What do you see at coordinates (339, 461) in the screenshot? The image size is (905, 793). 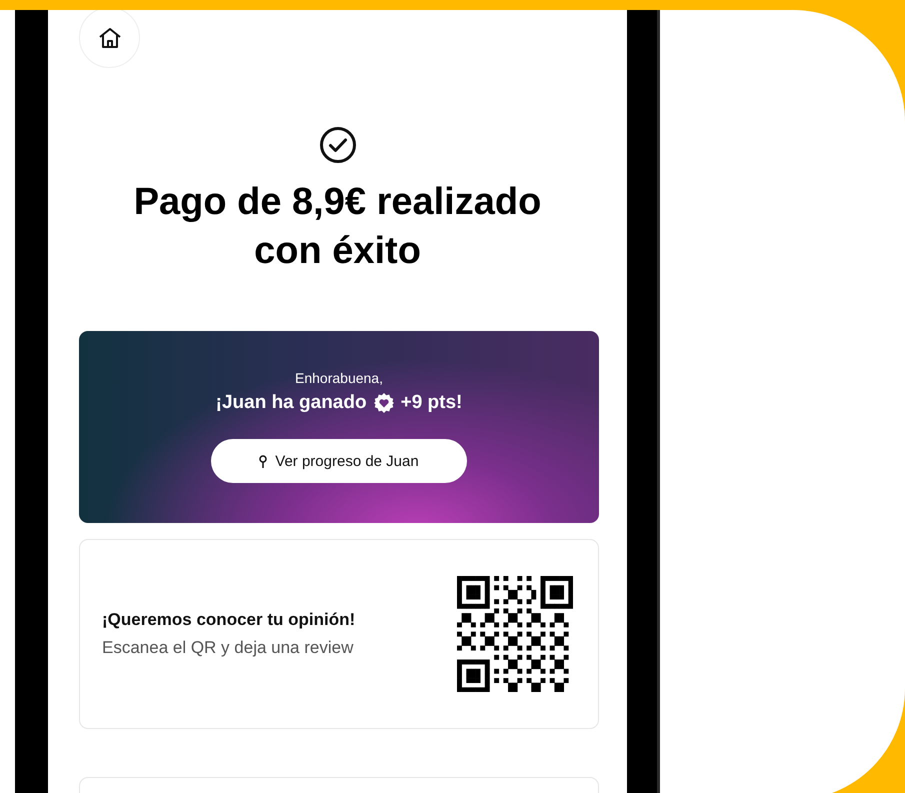 I see `view-progress-button: Ver progreso de Juan` at bounding box center [339, 461].